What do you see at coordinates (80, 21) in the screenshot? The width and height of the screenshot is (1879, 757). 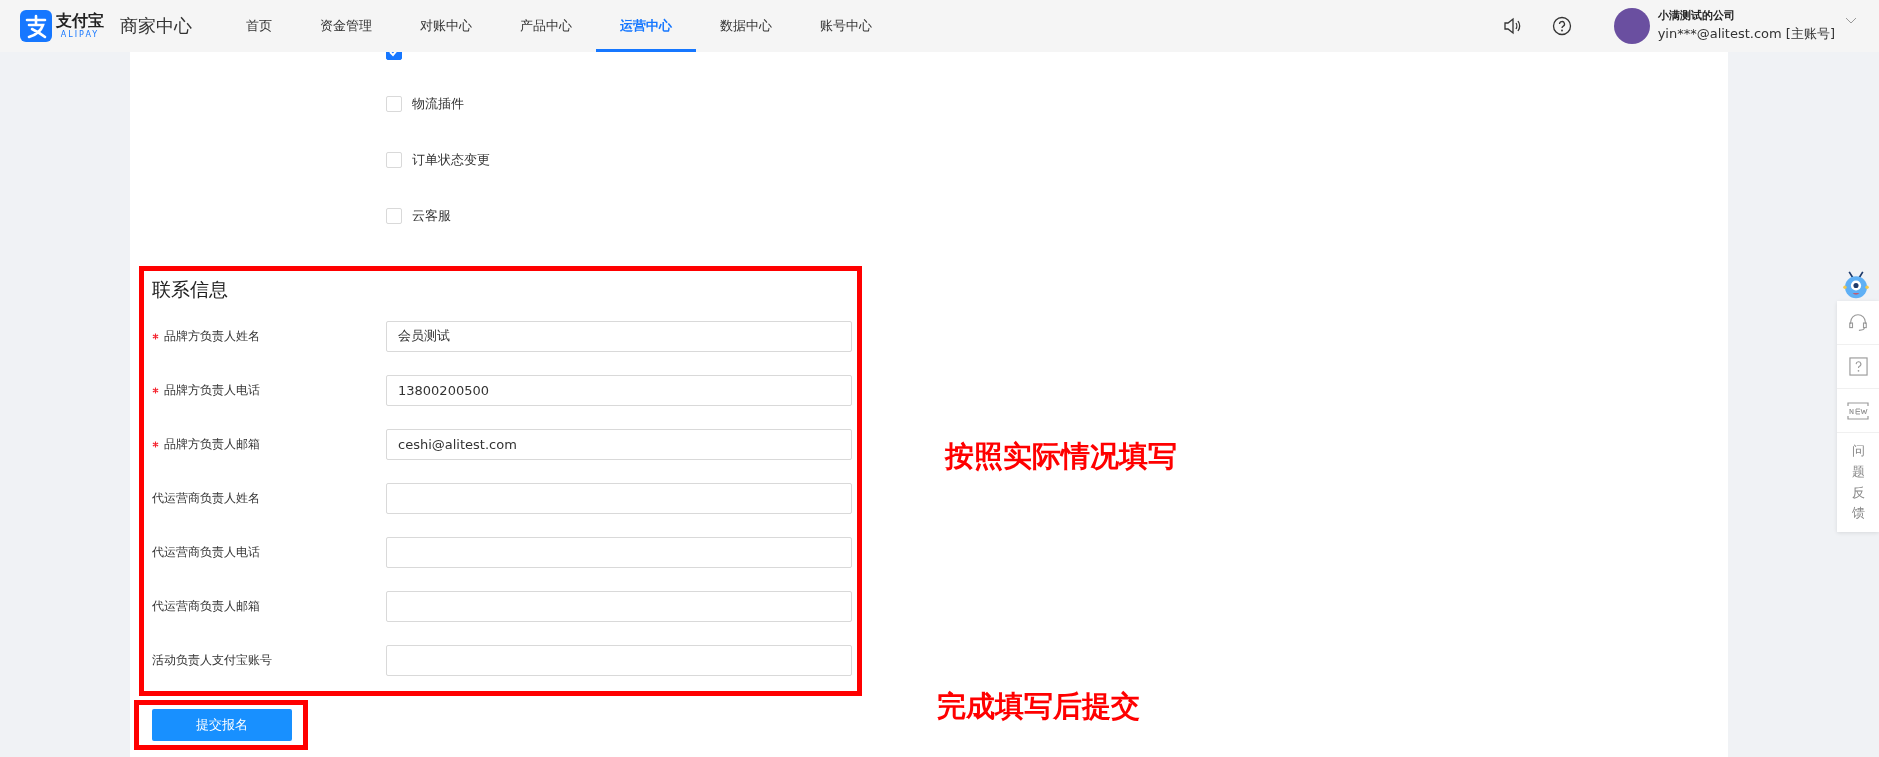 I see `logo-text: 支付宝` at bounding box center [80, 21].